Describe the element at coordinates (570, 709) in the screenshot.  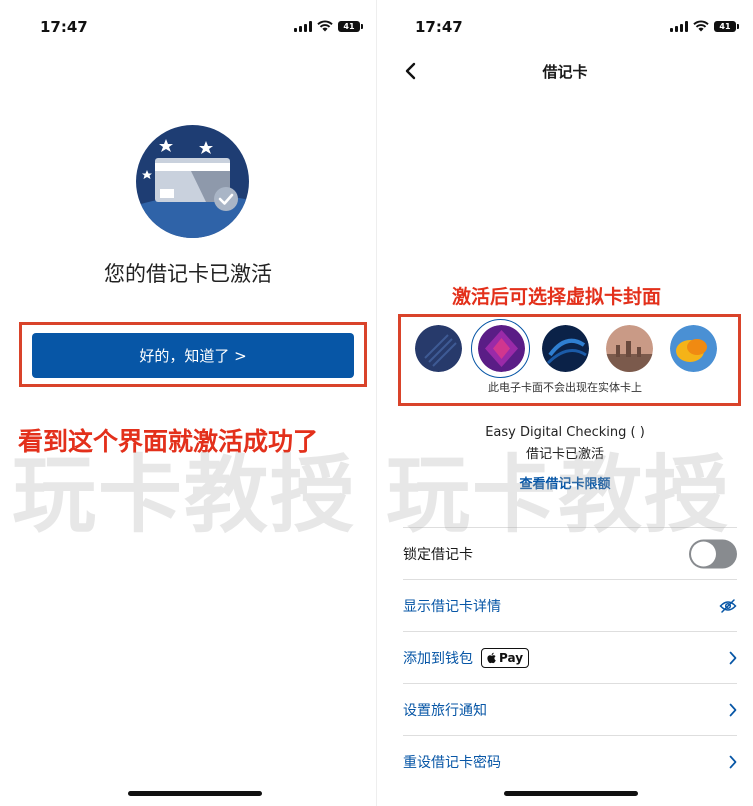
I see `travel-notice-row: 设置旅行通知` at that location.